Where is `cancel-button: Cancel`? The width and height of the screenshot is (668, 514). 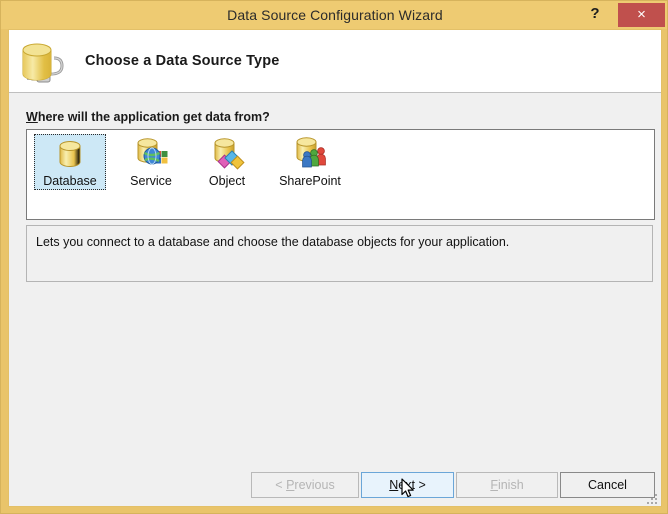
cancel-button: Cancel is located at coordinates (607, 485).